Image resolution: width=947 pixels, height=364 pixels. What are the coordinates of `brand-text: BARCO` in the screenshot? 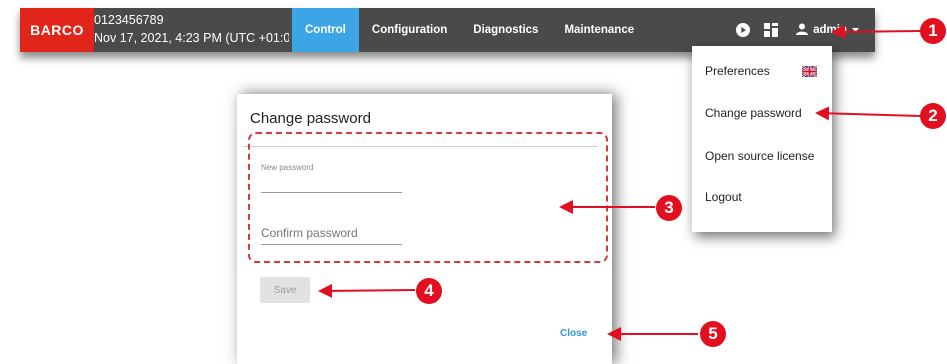 It's located at (57, 30).